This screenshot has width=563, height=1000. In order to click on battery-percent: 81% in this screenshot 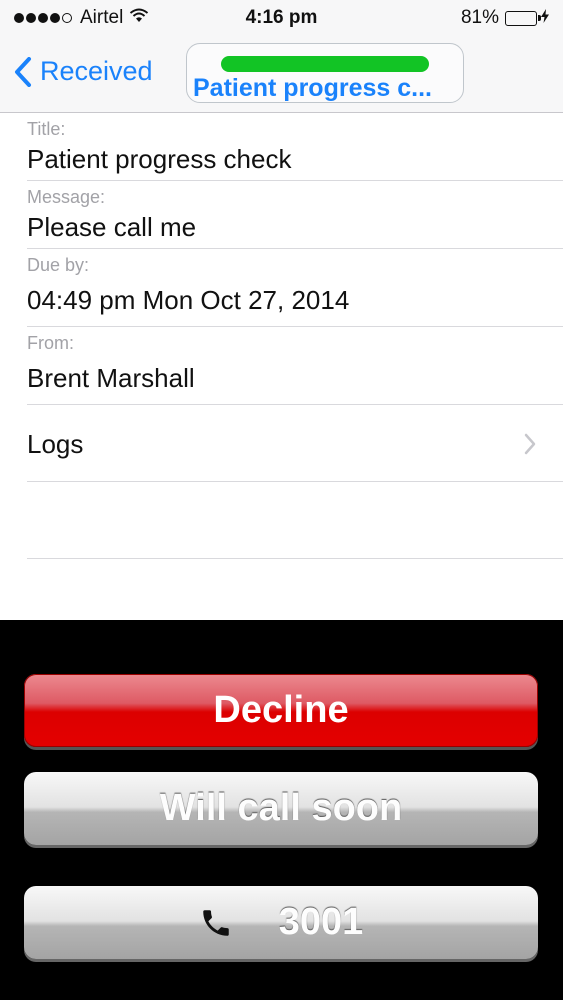, I will do `click(479, 17)`.